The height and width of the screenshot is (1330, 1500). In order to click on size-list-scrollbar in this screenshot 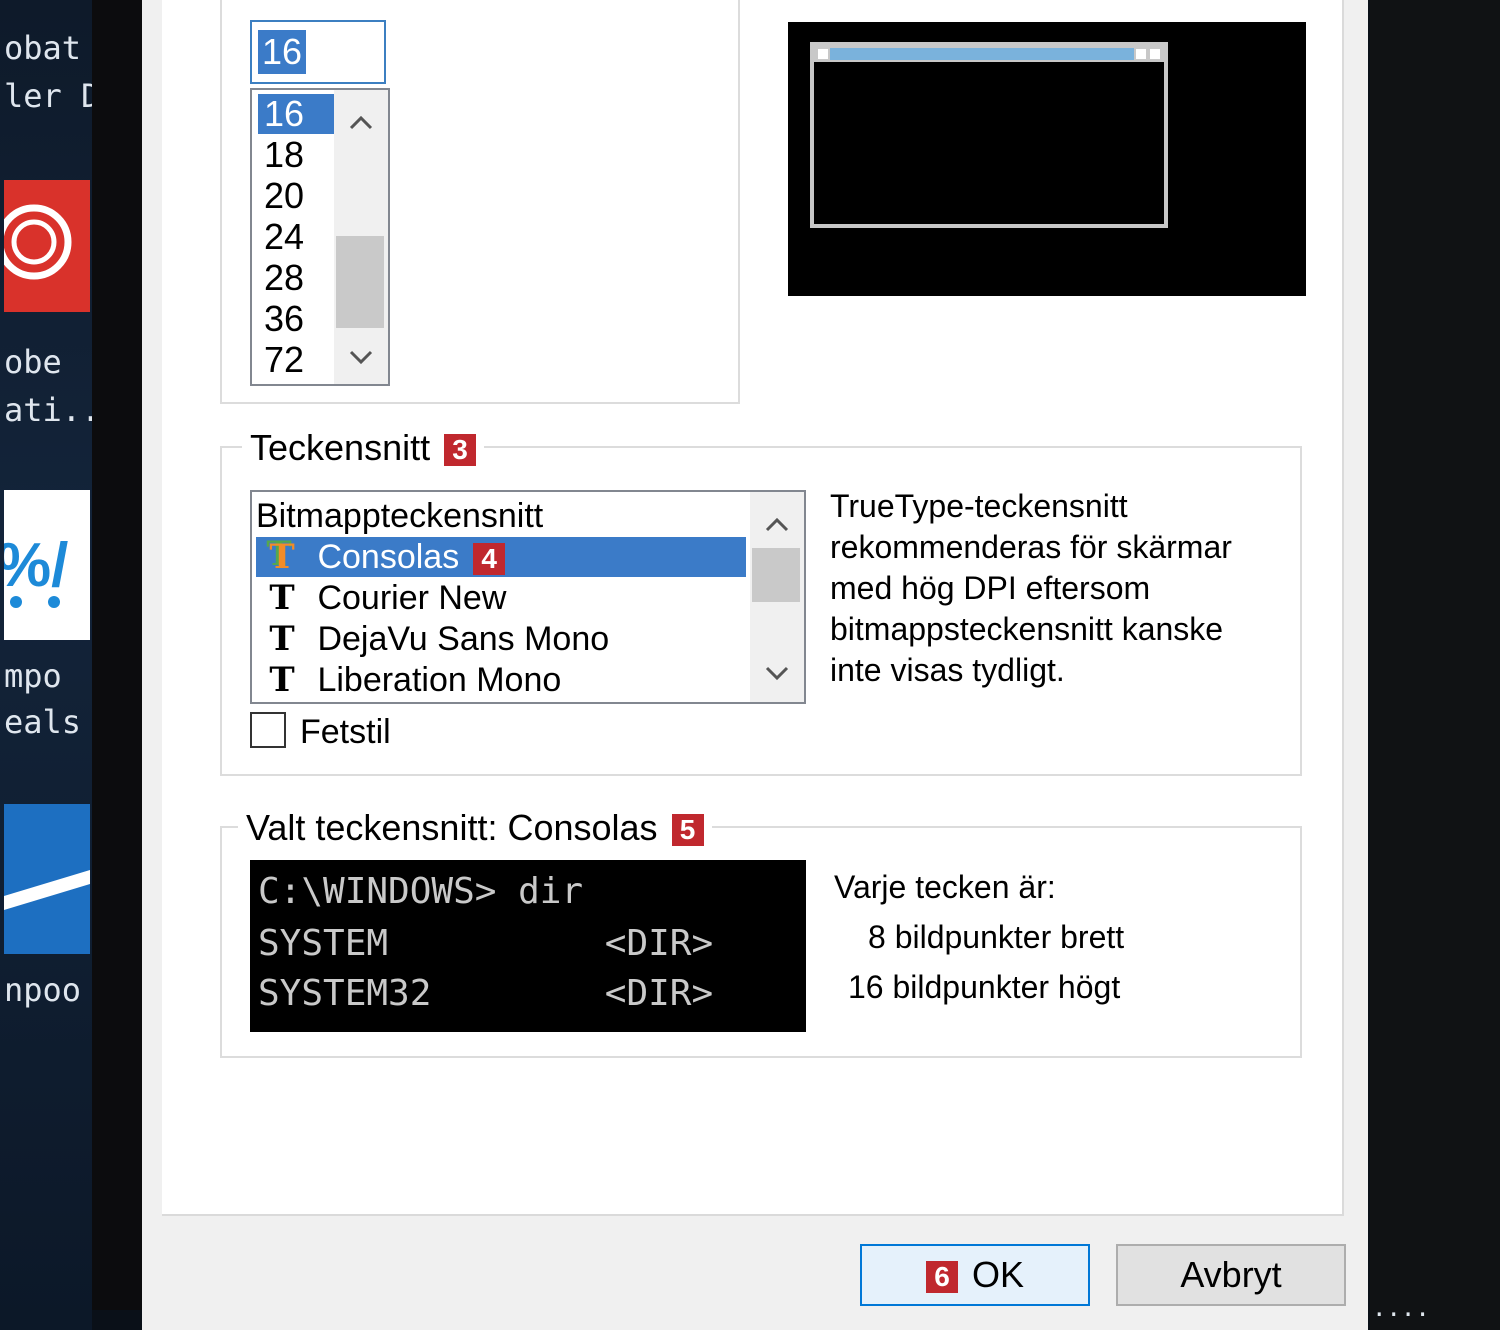, I will do `click(361, 237)`.